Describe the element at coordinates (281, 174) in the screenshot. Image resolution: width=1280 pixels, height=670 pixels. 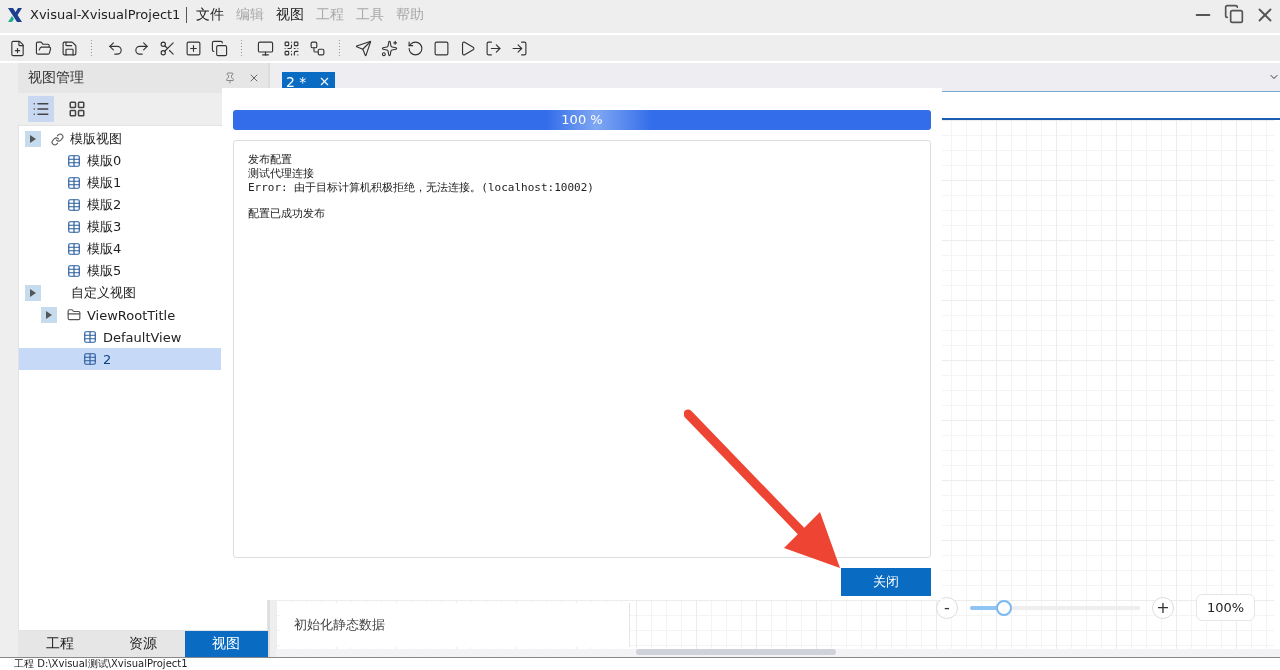
I see `log-line: 测试代理连接` at that location.